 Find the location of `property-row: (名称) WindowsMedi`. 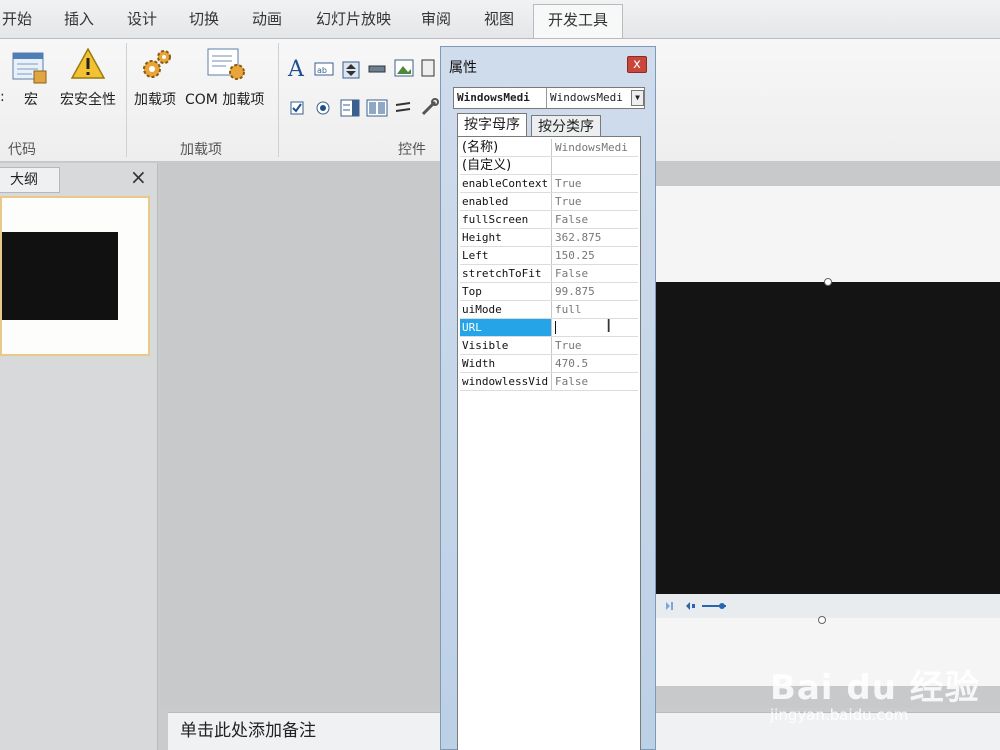

property-row: (名称) WindowsMedi is located at coordinates (549, 148).